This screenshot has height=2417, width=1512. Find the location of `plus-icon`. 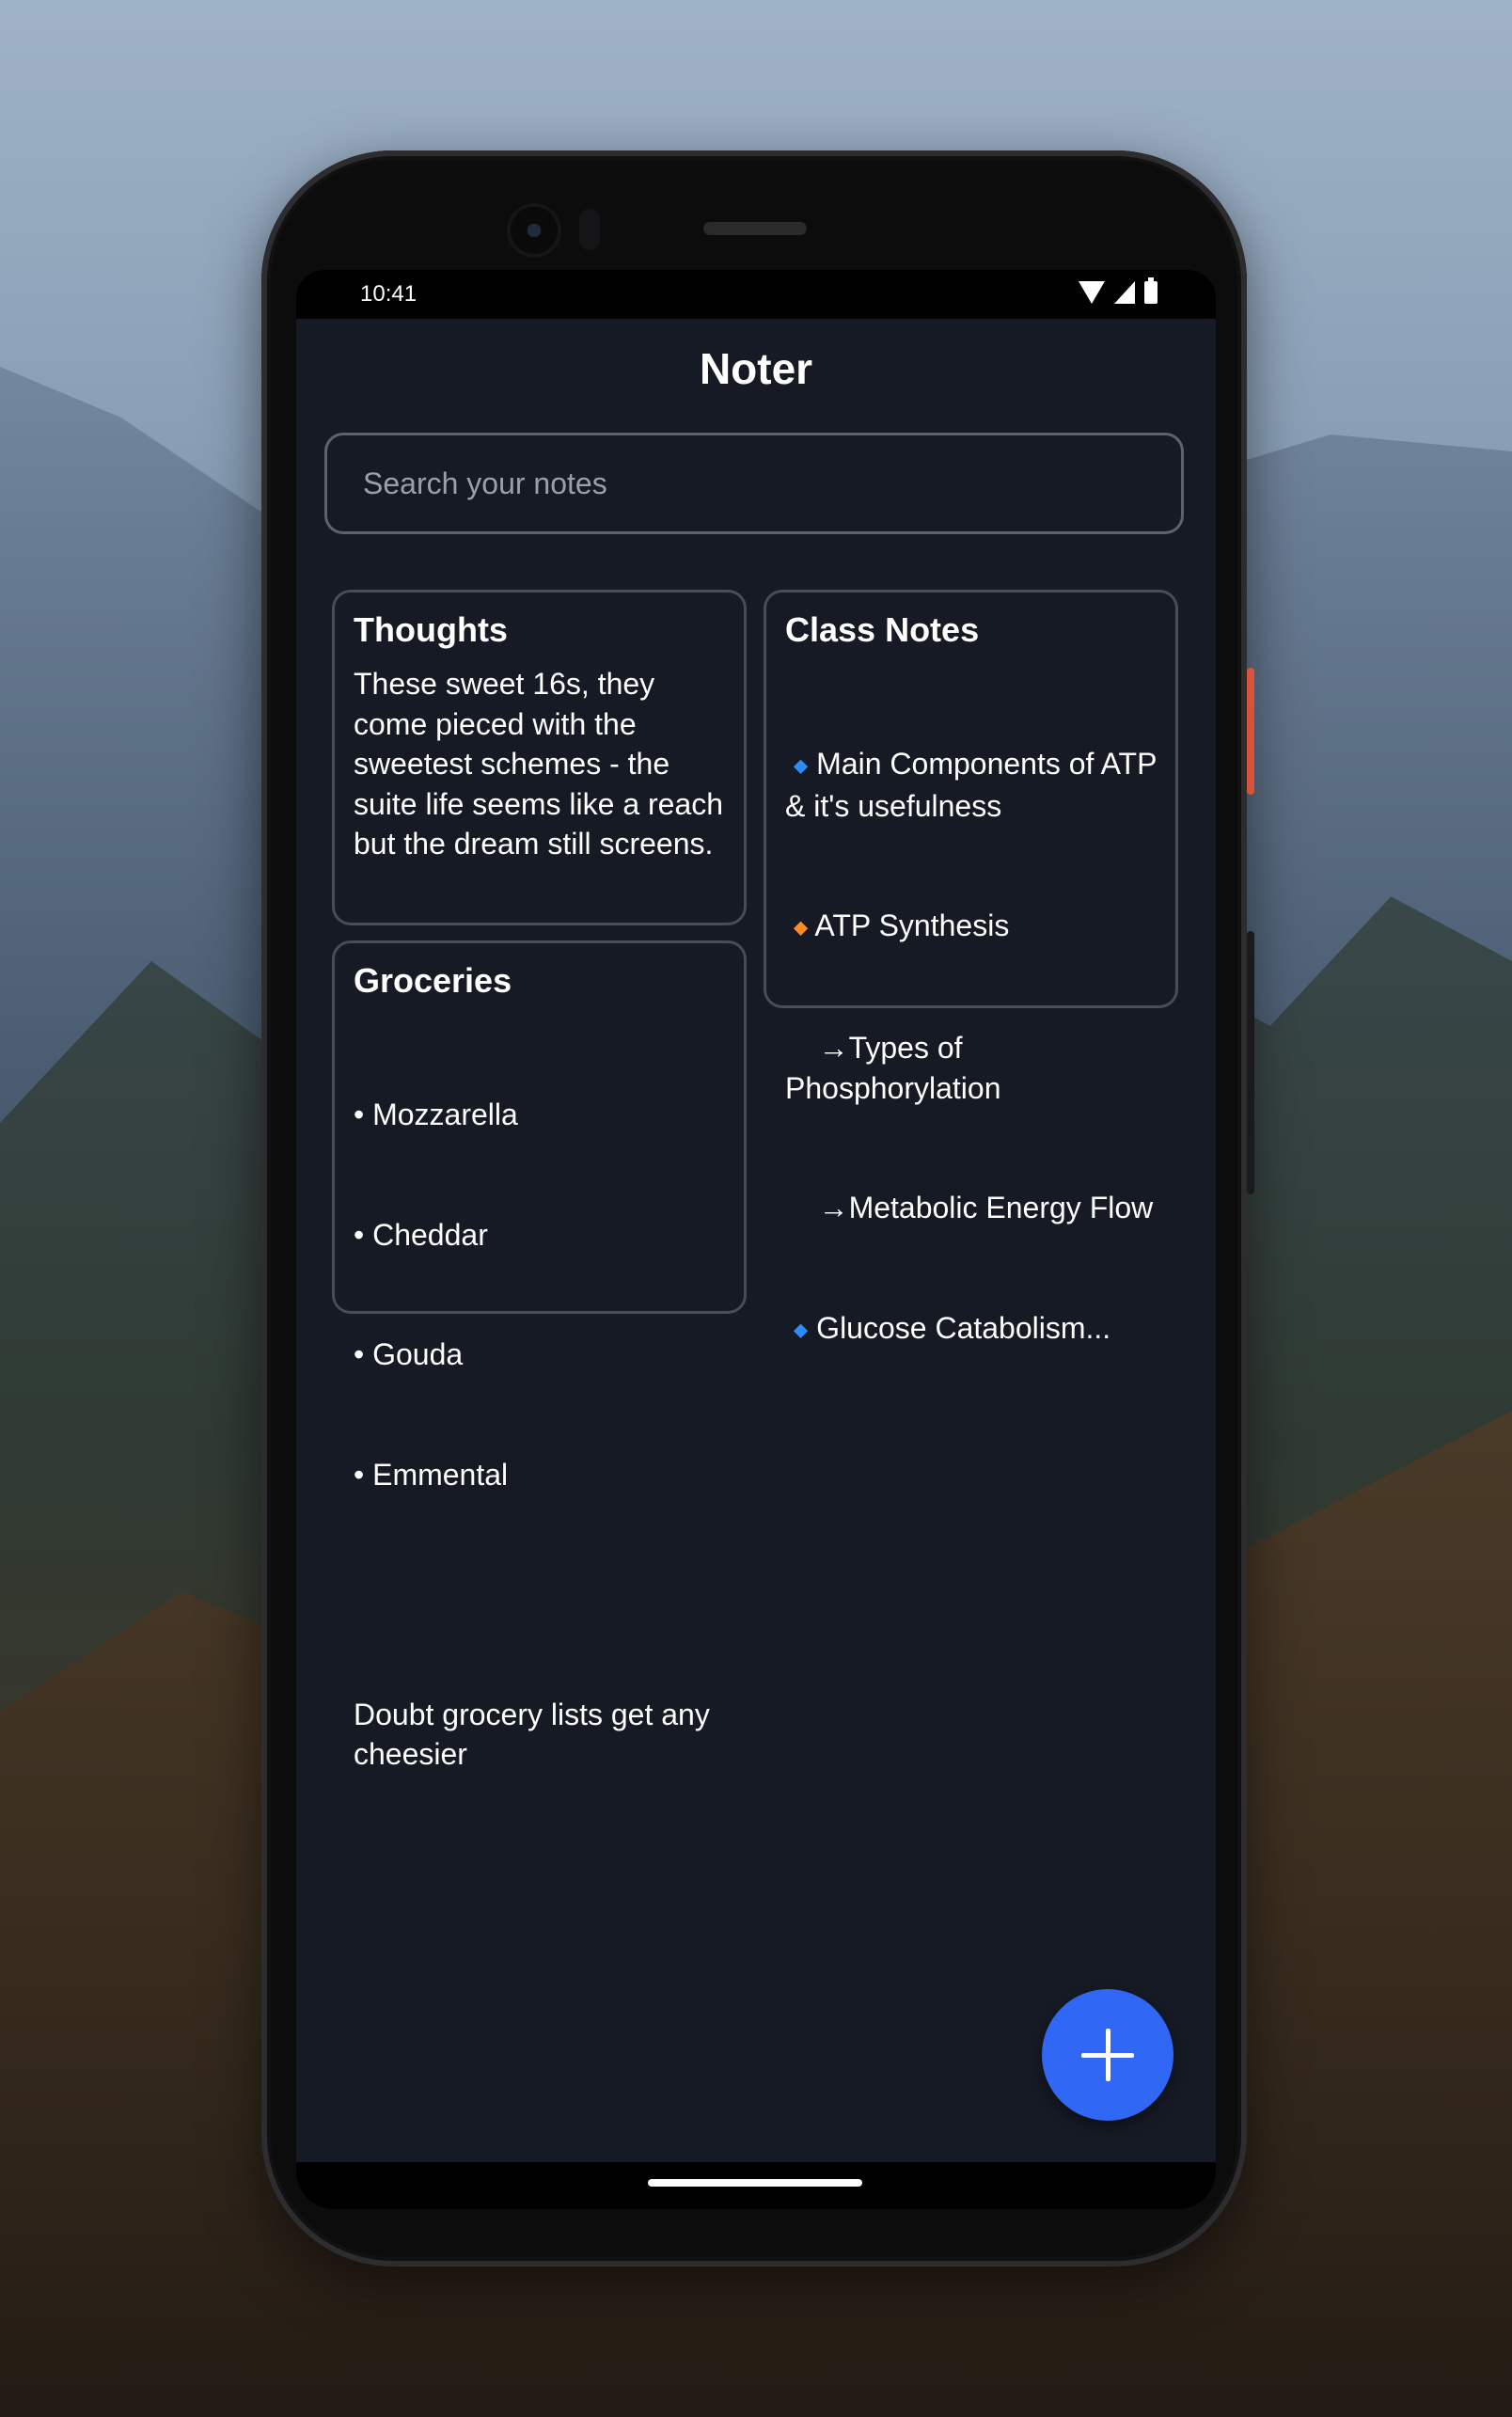

plus-icon is located at coordinates (1107, 2055).